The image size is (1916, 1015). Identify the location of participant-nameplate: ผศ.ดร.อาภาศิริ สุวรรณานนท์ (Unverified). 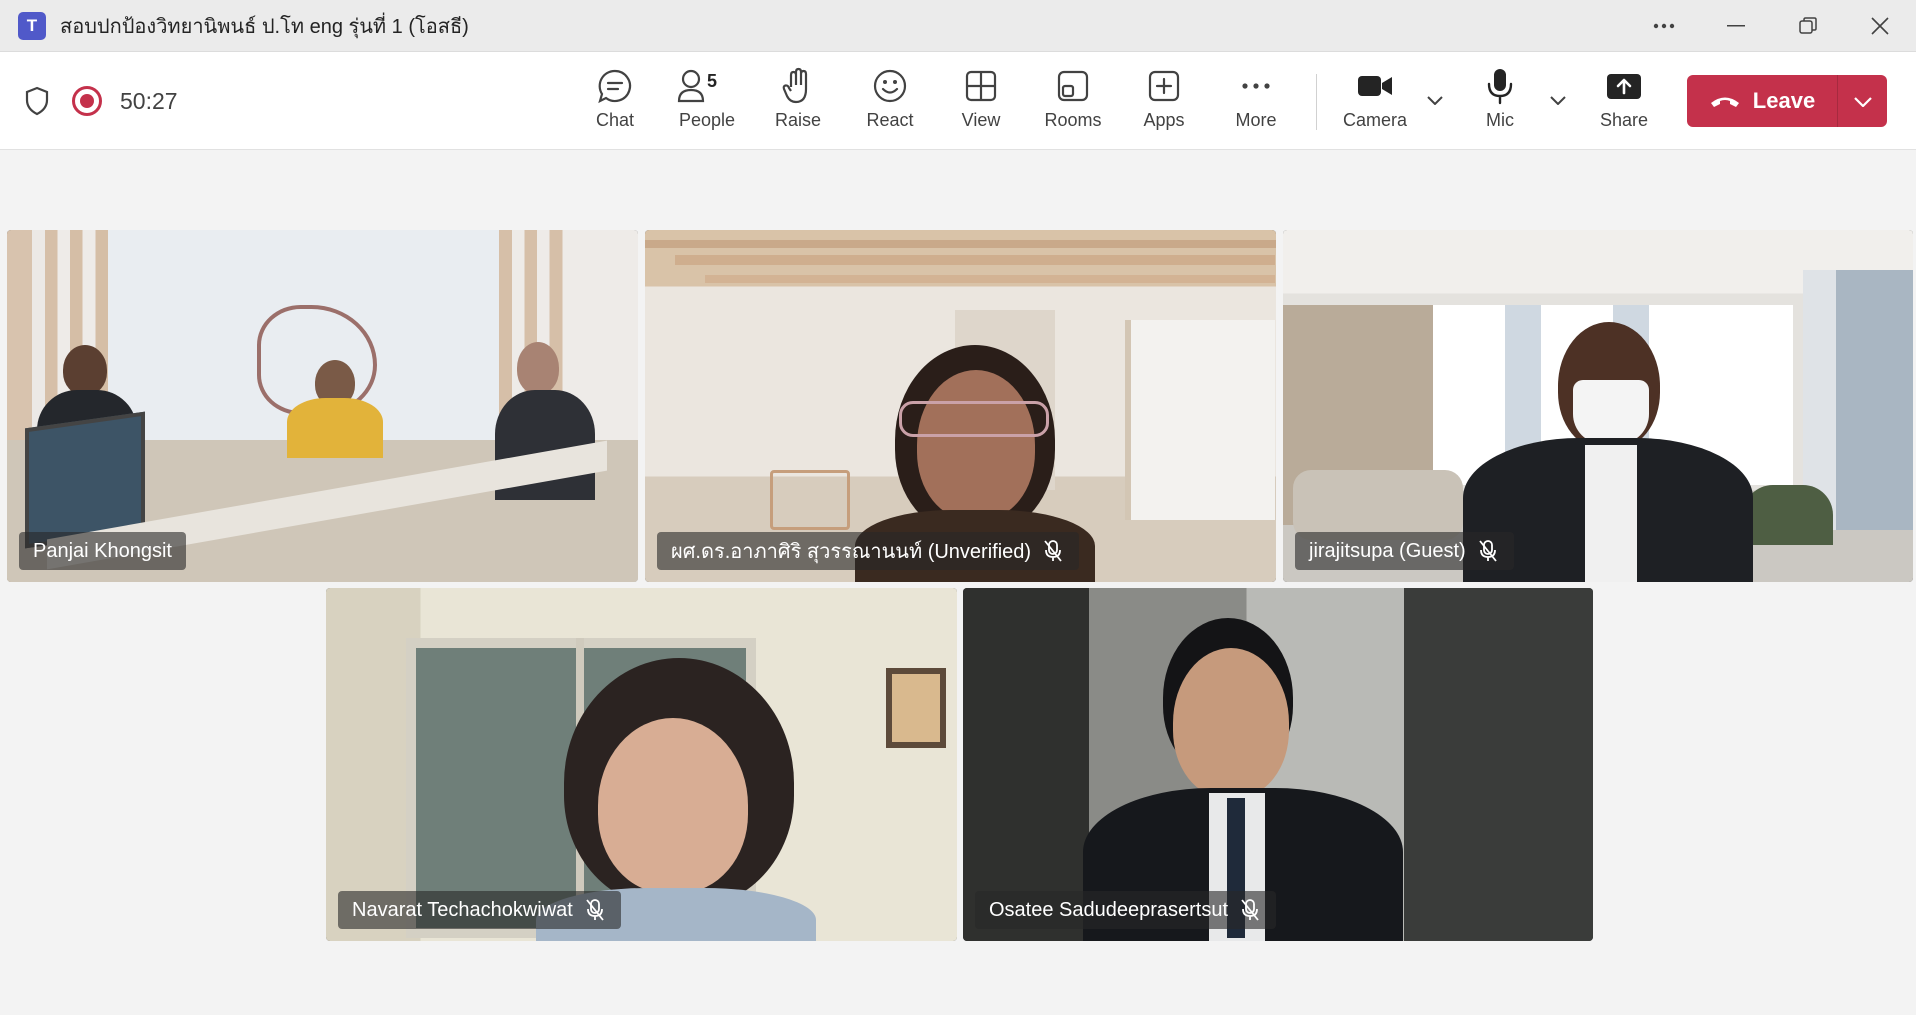
(868, 551).